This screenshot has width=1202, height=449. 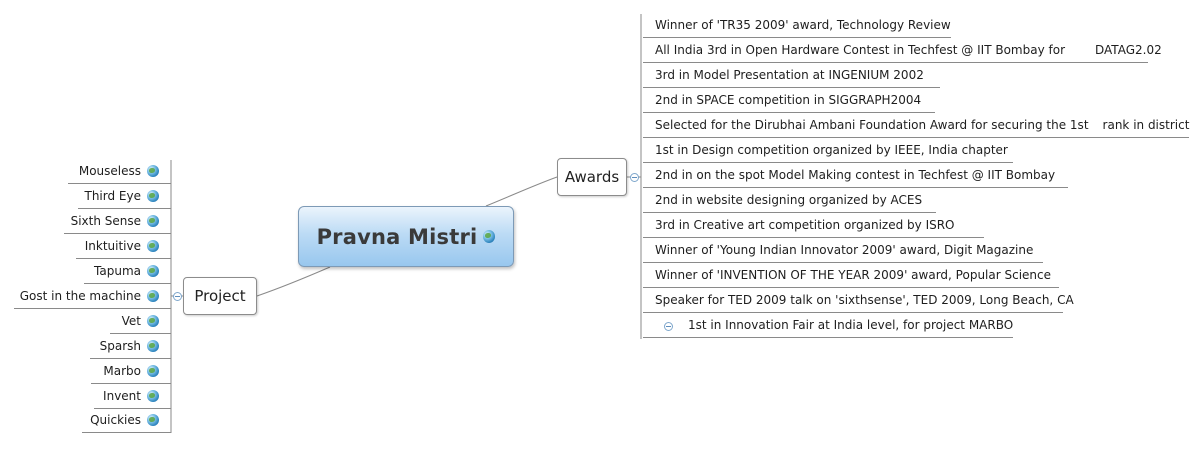 What do you see at coordinates (119, 171) in the screenshot?
I see `project-item: Mouseless` at bounding box center [119, 171].